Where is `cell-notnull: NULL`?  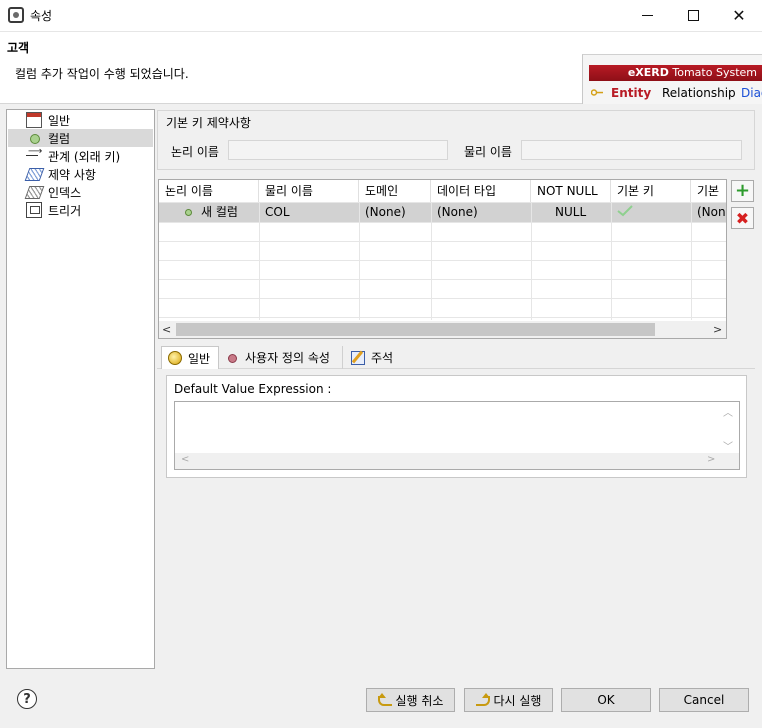
cell-notnull: NULL is located at coordinates (571, 212).